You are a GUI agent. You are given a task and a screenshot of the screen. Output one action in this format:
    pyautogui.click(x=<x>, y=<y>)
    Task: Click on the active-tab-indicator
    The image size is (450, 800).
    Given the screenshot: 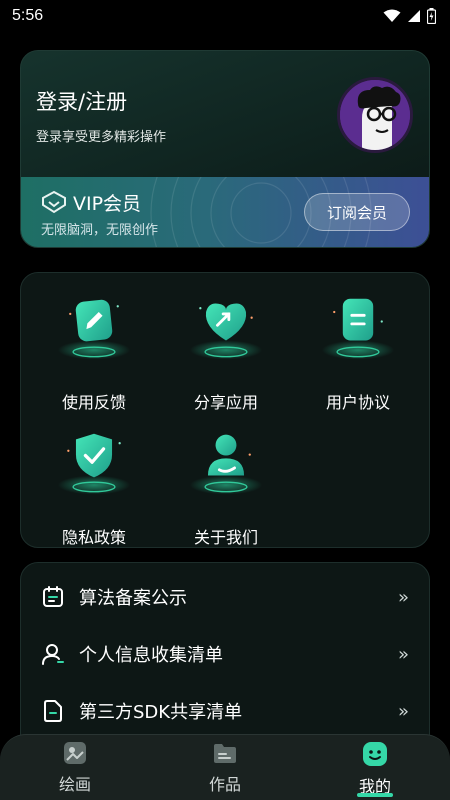 What is the action you would take?
    pyautogui.click(x=375, y=795)
    